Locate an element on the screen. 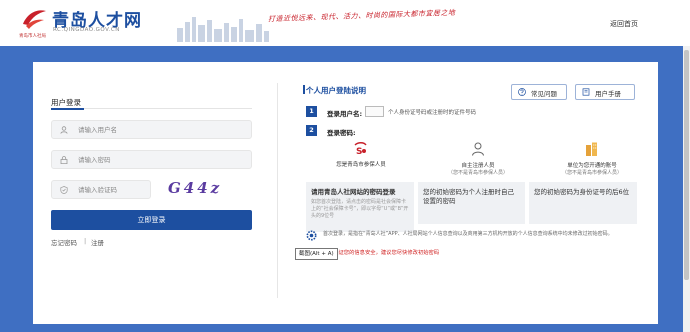 This screenshot has height=332, width=690. gear-icon is located at coordinates (311, 235).